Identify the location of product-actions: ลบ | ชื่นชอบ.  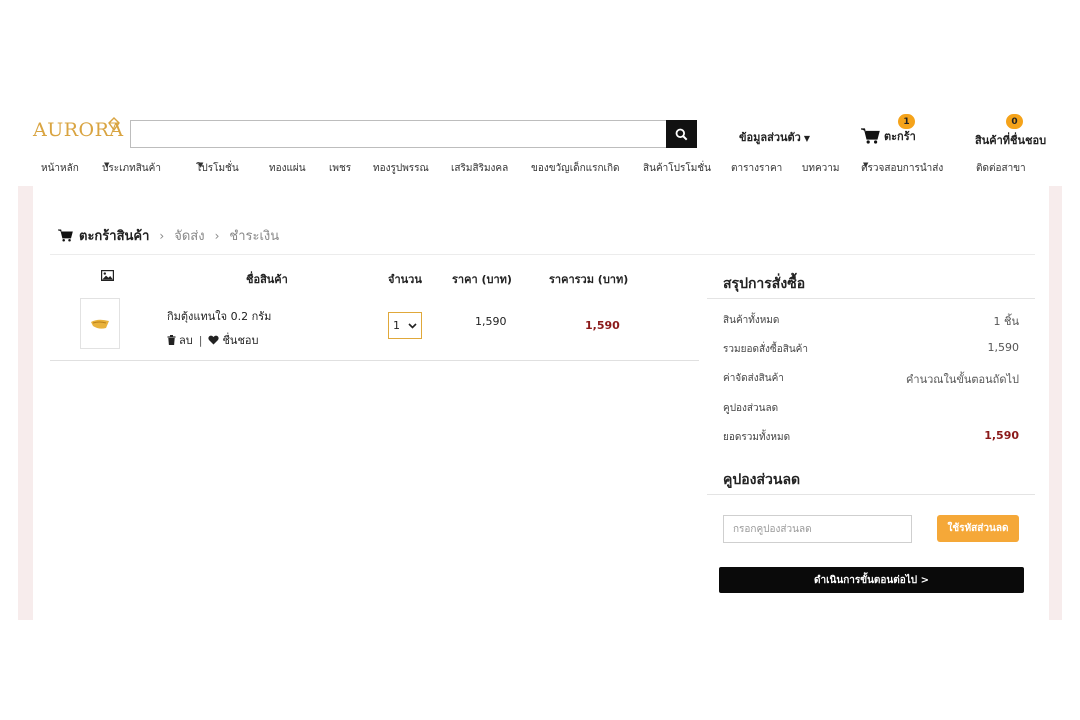
(213, 340).